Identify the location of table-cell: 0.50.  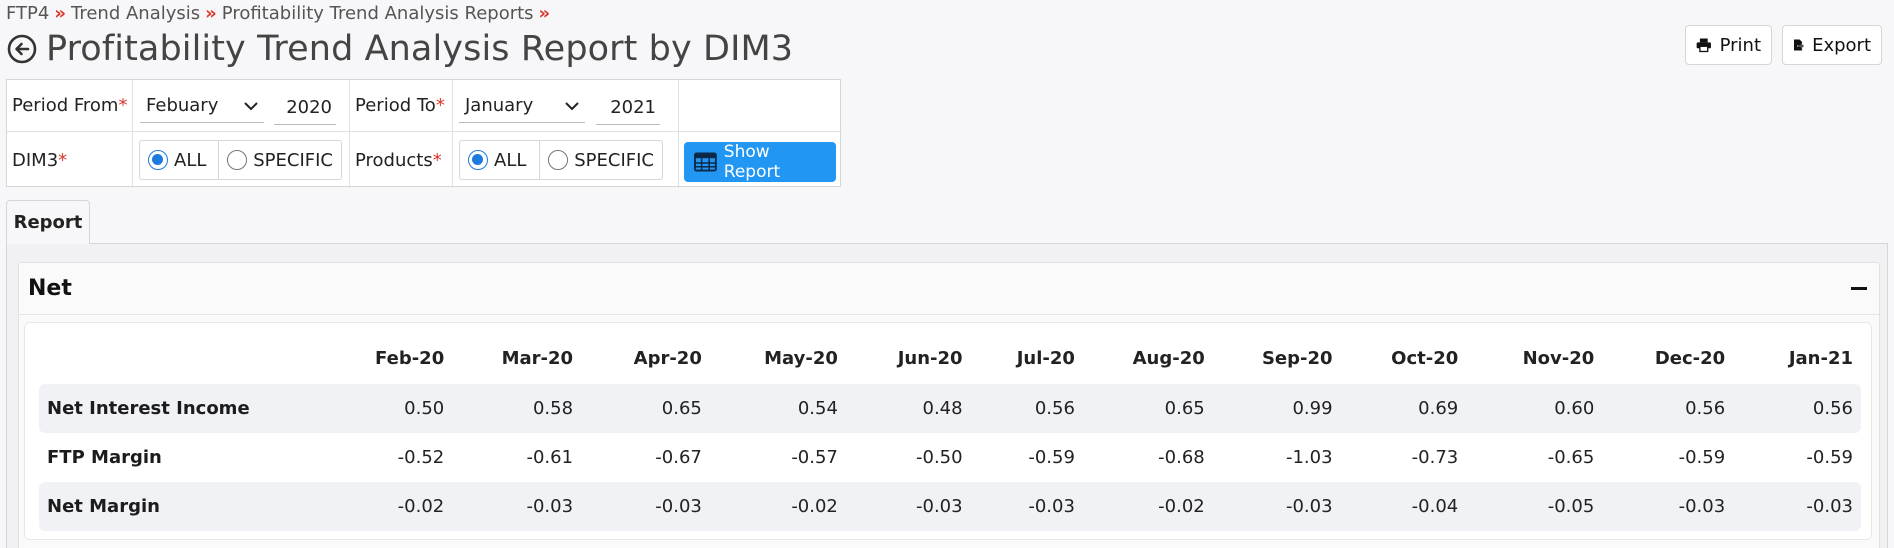
(388, 408).